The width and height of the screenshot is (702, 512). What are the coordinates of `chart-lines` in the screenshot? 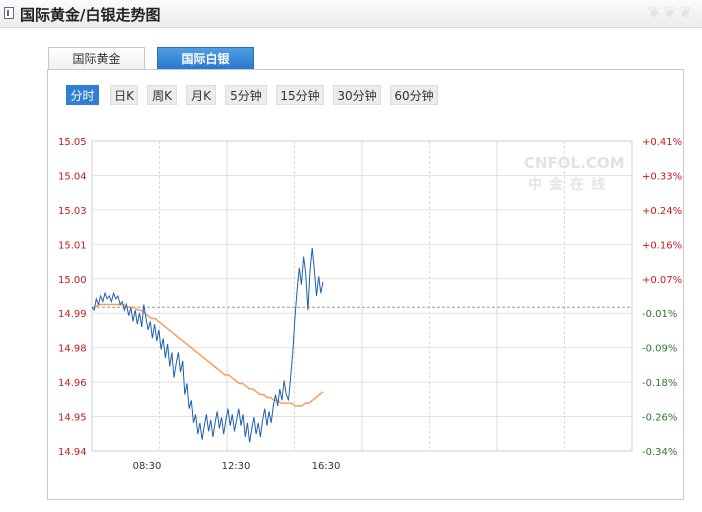 It's located at (207, 345).